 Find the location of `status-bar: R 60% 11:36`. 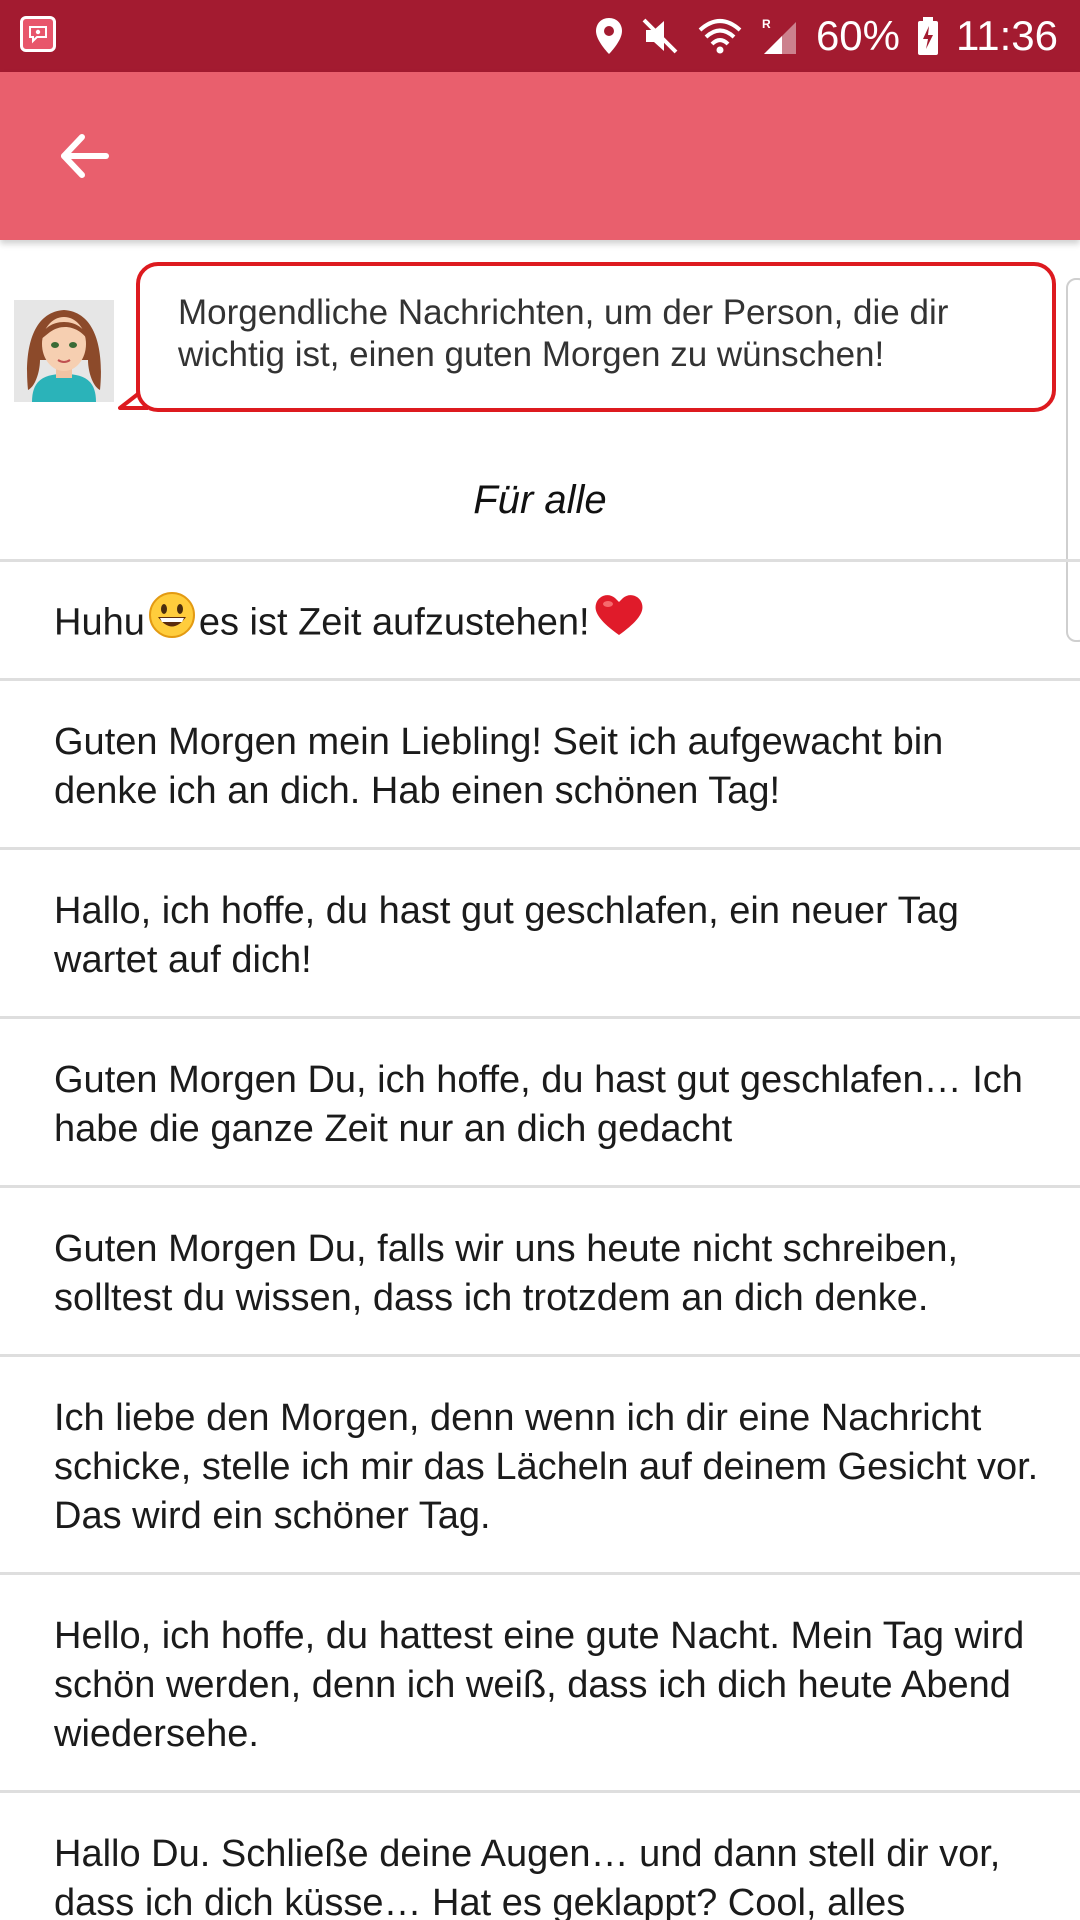

status-bar: R 60% 11:36 is located at coordinates (540, 36).